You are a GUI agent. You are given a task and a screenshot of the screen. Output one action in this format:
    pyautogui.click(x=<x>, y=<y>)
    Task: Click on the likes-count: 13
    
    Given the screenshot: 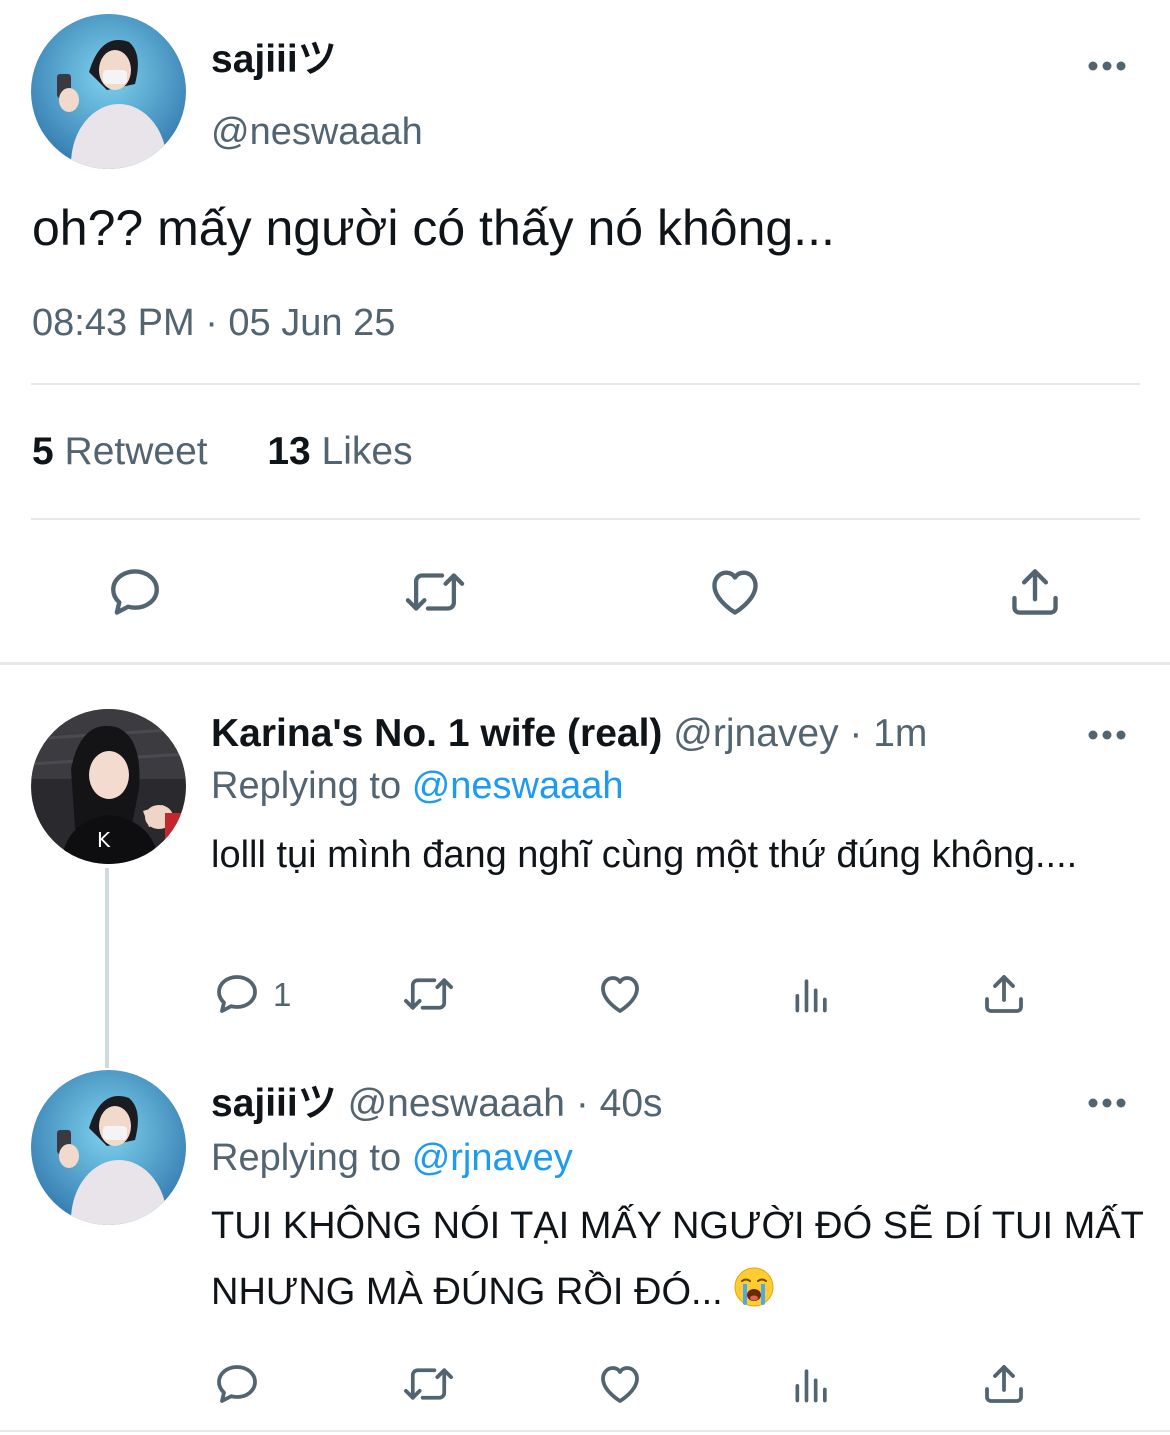 What is the action you would take?
    pyautogui.click(x=288, y=451)
    